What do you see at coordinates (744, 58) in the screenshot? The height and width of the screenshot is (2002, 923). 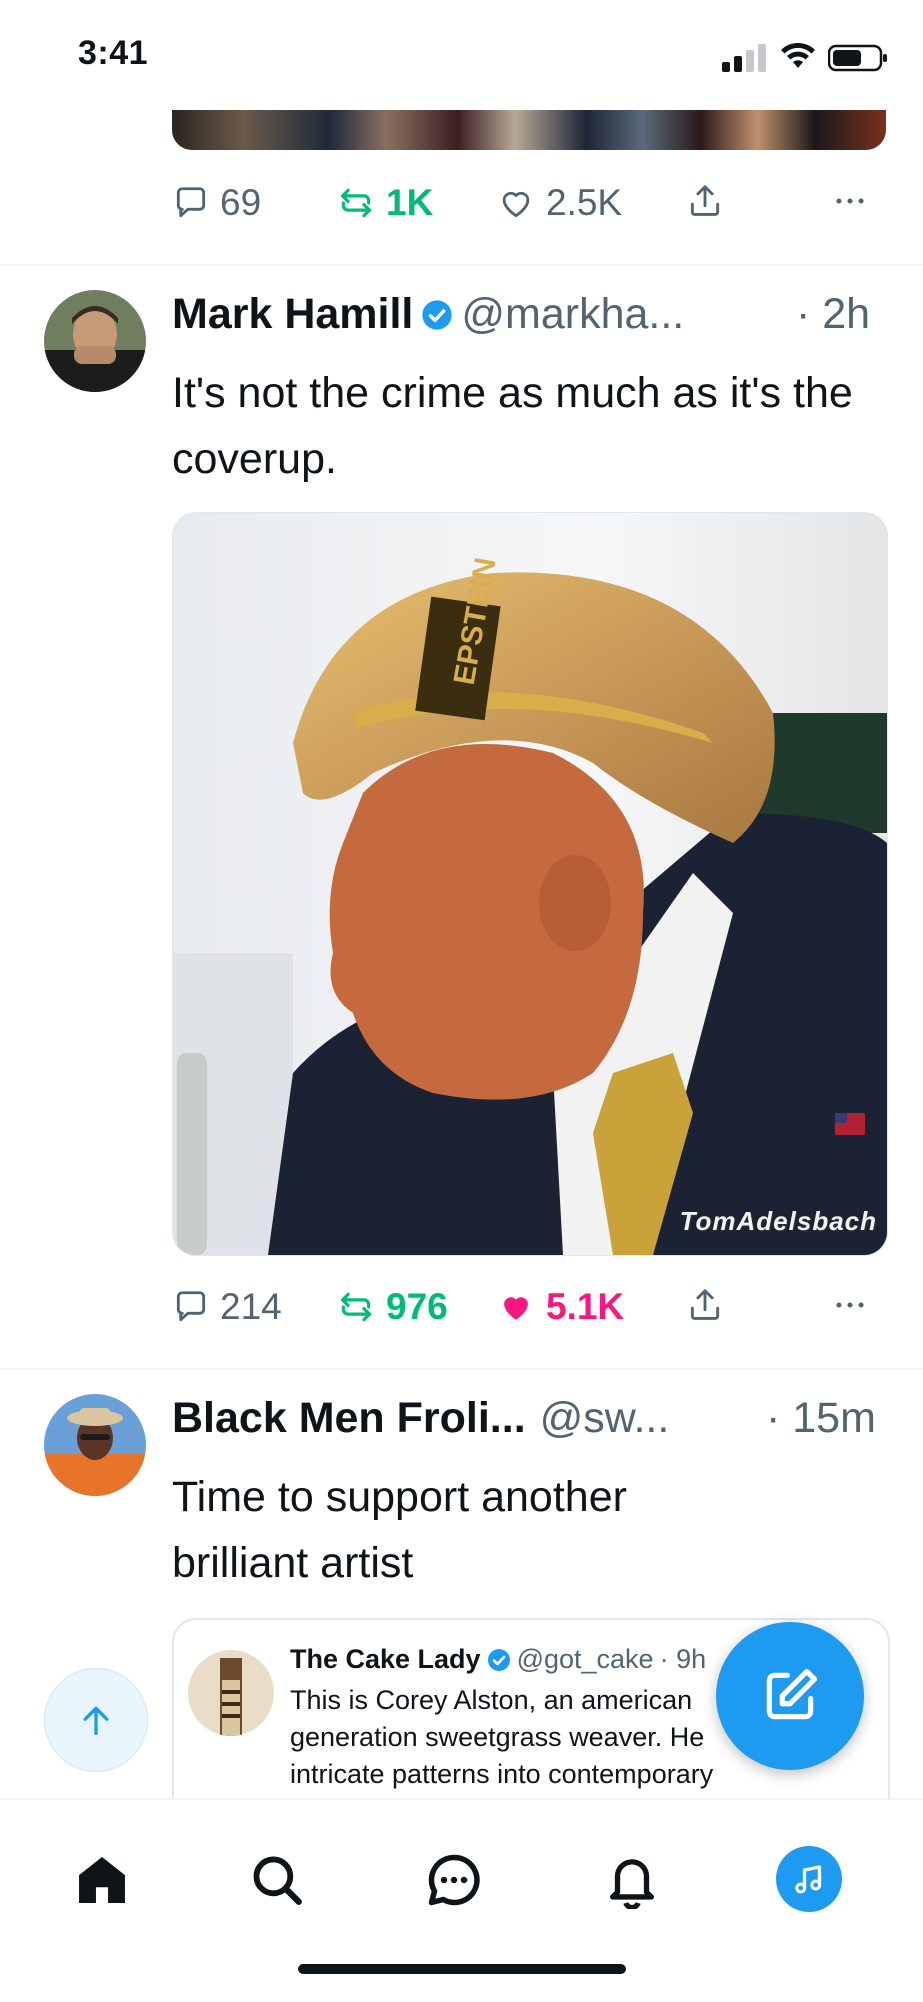 I see `cellular-signal-icon` at bounding box center [744, 58].